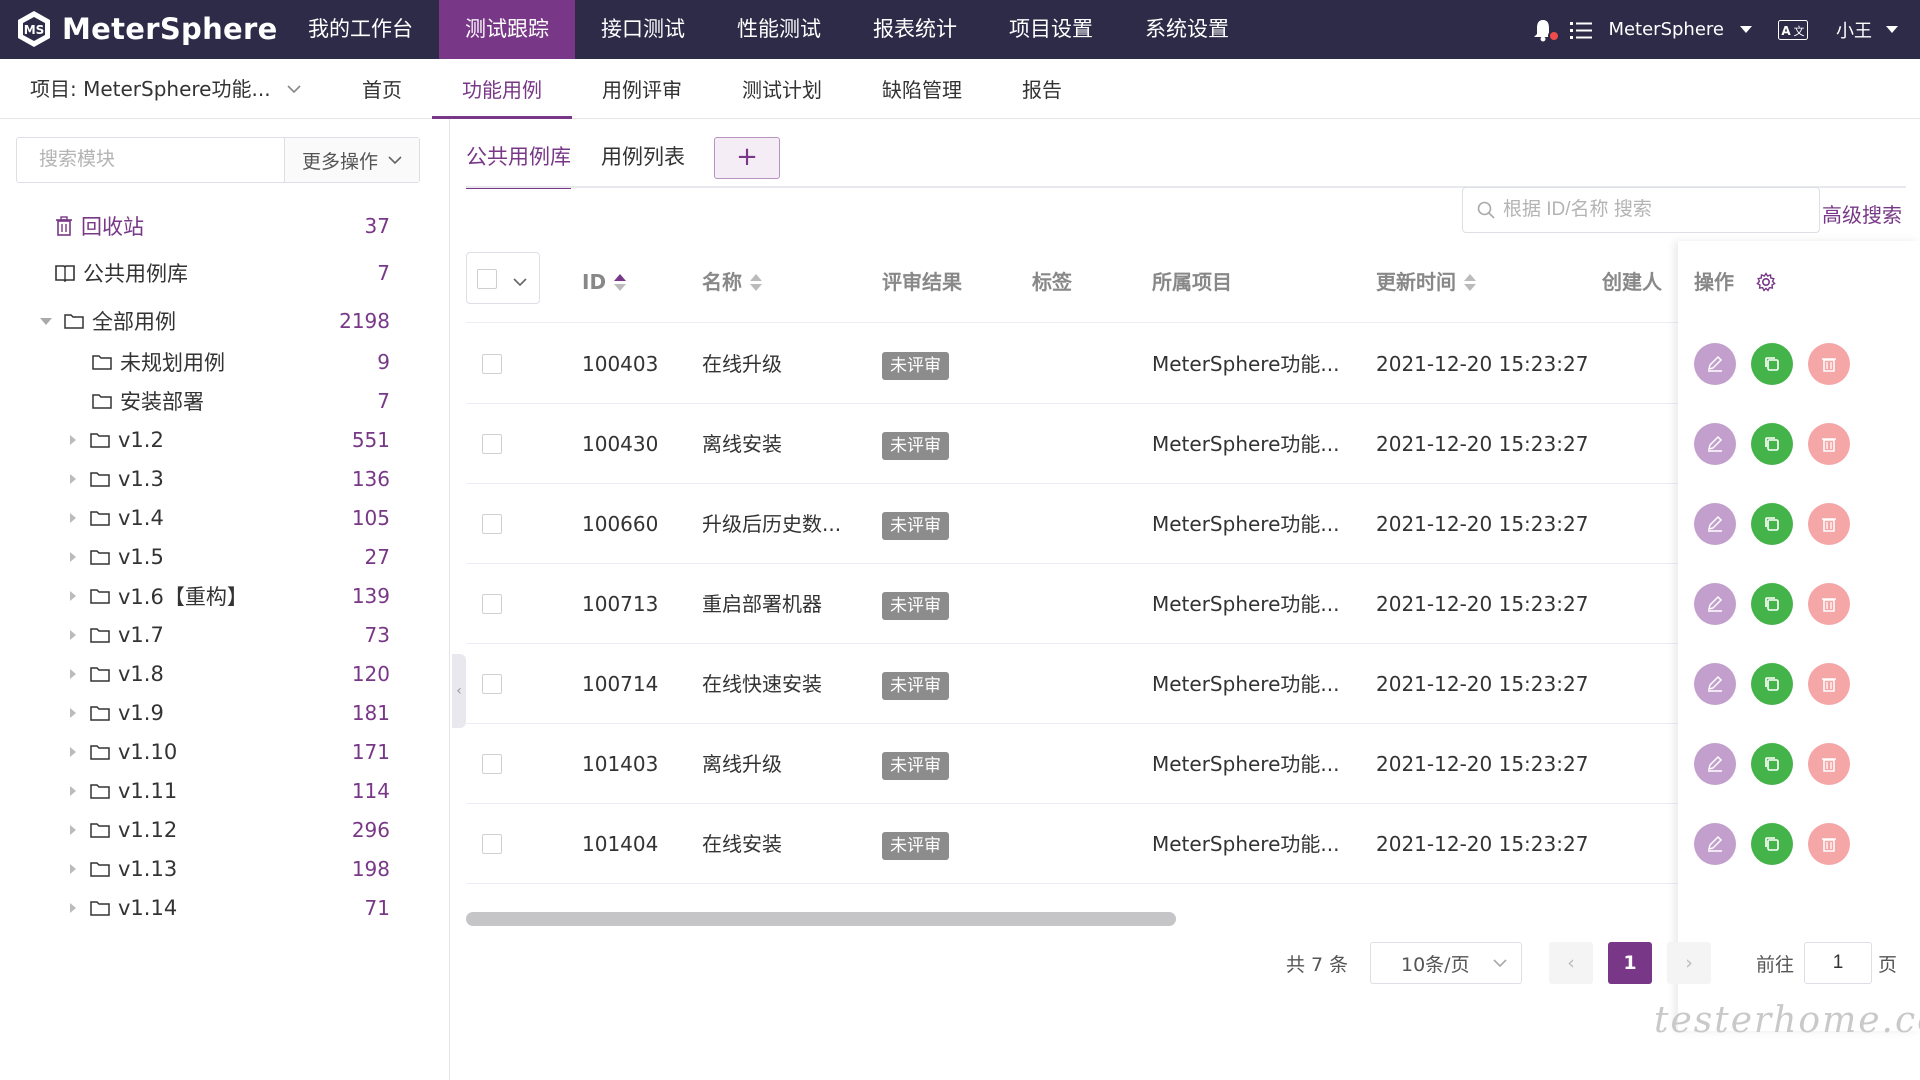  Describe the element at coordinates (502, 89) in the screenshot. I see `subtab-functional-cases: 功能用例` at that location.